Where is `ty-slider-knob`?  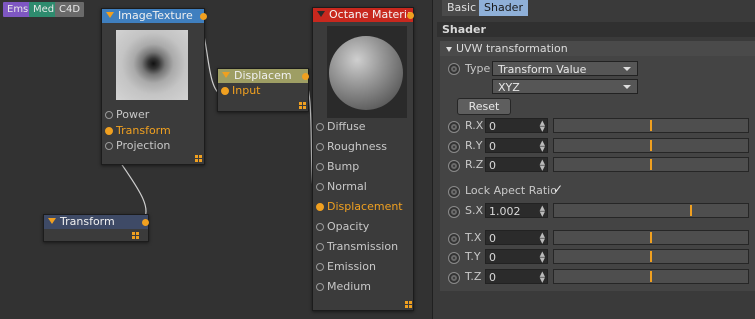
ty-slider-knob is located at coordinates (651, 256).